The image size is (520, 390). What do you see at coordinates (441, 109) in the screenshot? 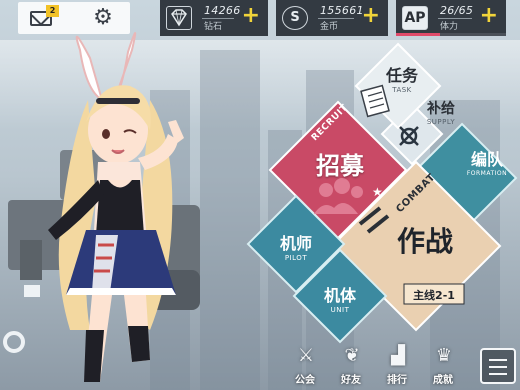
I see `supply-title: 补给` at bounding box center [441, 109].